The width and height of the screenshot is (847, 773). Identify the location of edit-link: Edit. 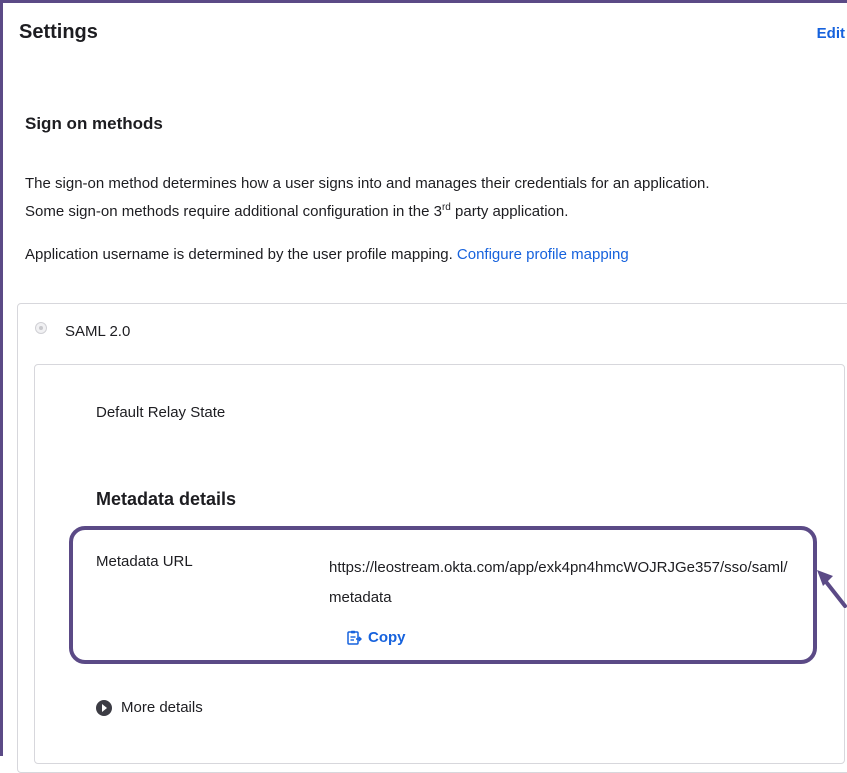
(831, 33).